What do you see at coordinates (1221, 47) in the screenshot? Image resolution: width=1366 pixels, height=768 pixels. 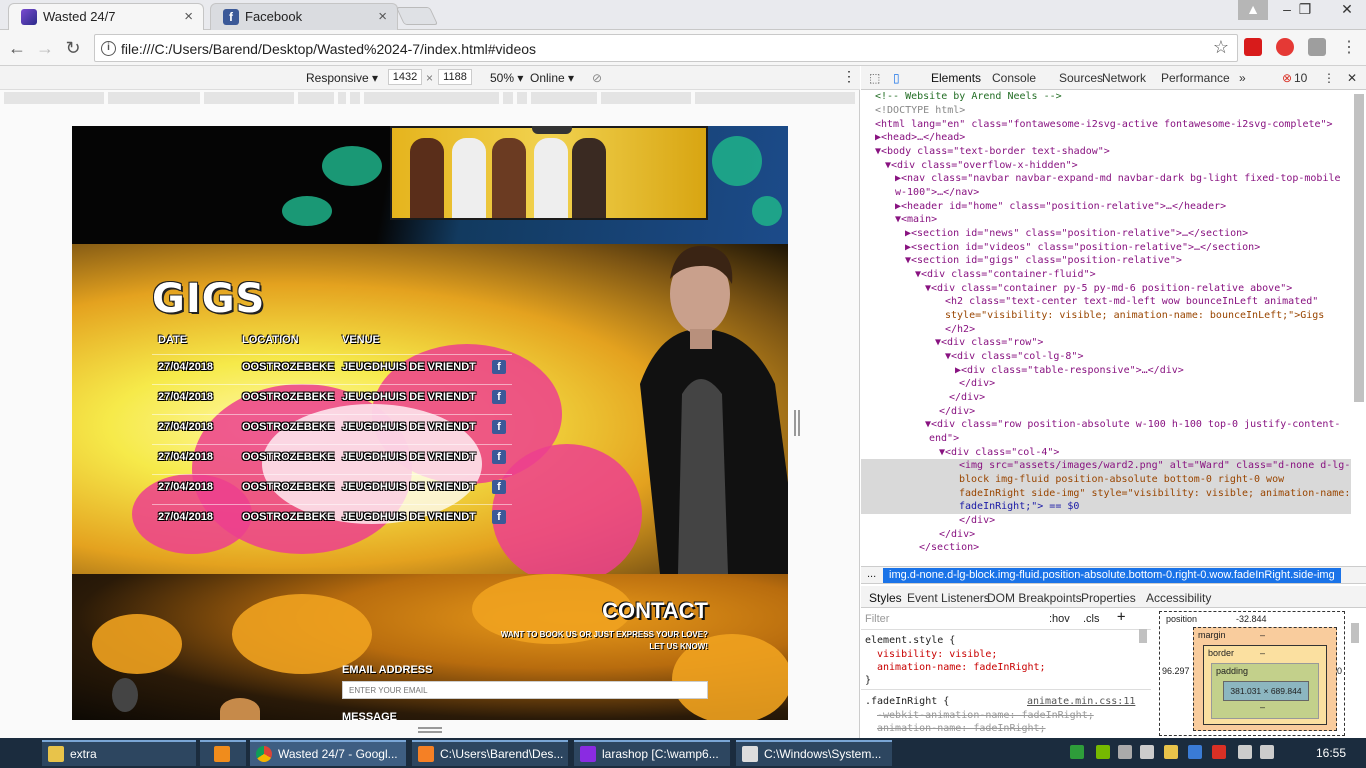 I see `bookmark-star-icon: ☆` at bounding box center [1221, 47].